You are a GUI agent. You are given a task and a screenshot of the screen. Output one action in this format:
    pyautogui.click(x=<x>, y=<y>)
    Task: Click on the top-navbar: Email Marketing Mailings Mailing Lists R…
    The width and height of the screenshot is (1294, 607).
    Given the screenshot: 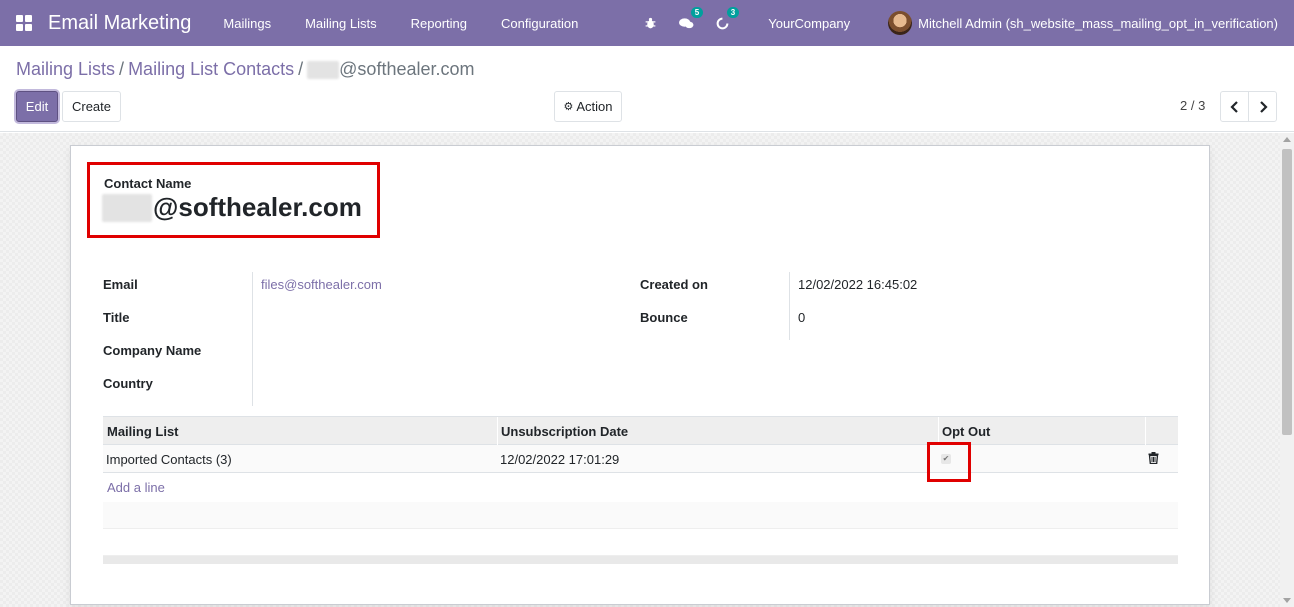 What is the action you would take?
    pyautogui.click(x=647, y=23)
    